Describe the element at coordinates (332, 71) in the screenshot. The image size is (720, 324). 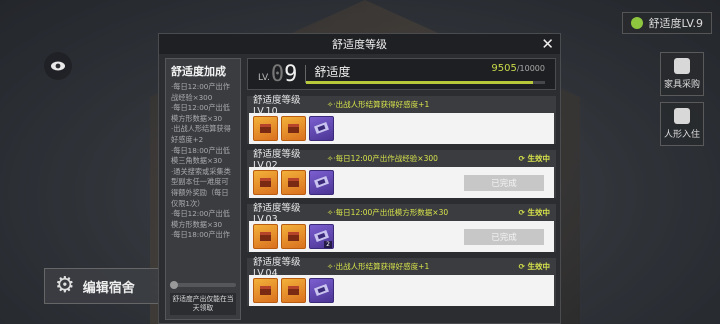
I see `level-name: 舒适度` at that location.